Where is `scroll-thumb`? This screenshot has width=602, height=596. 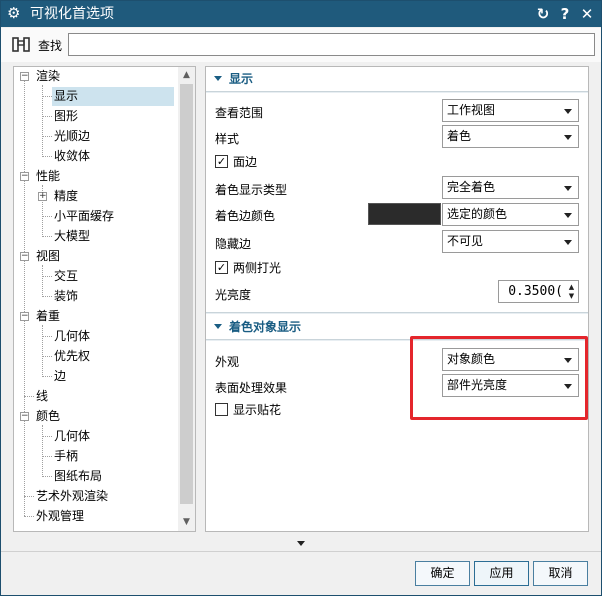
scroll-thumb is located at coordinates (186, 294).